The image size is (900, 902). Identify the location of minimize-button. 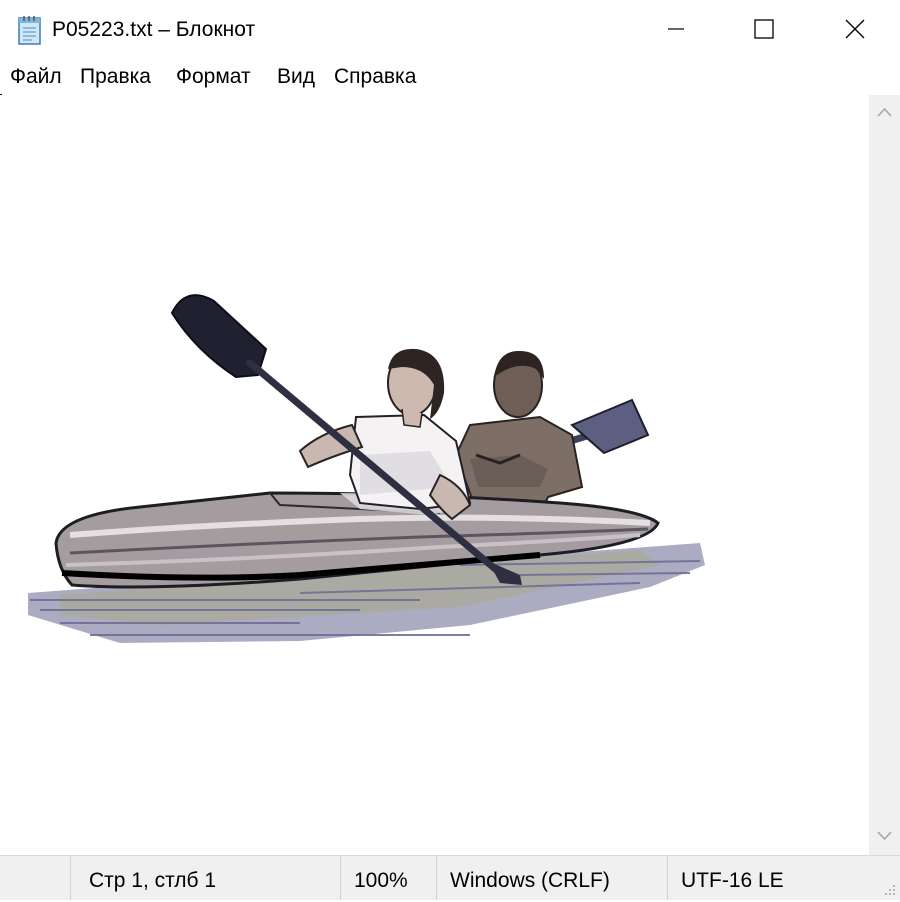
(676, 29).